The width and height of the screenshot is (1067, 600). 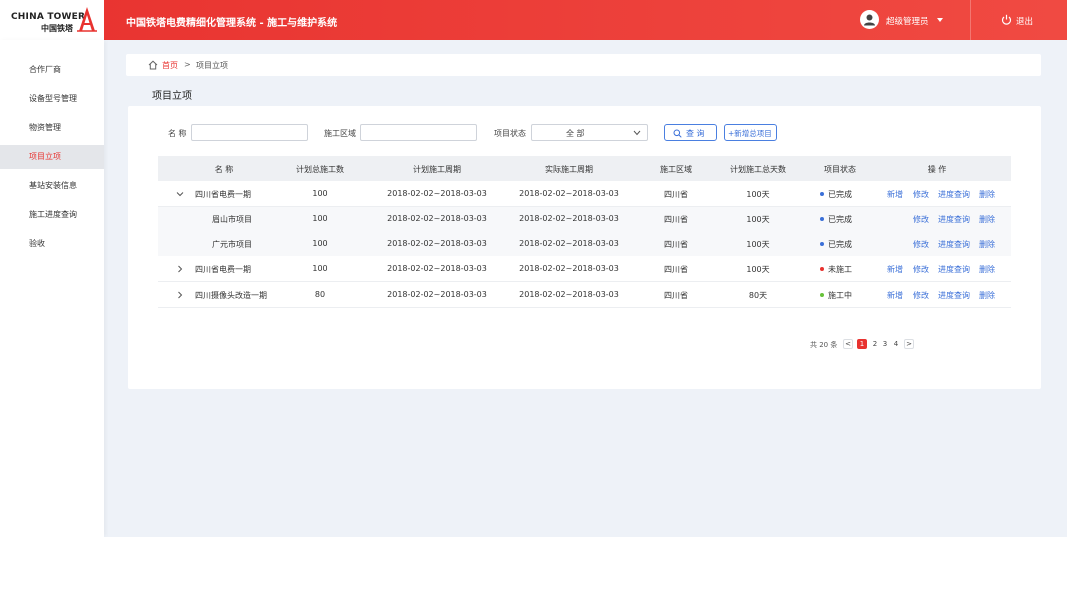 I want to click on add-project-button-label: +新增总项目, so click(x=750, y=133).